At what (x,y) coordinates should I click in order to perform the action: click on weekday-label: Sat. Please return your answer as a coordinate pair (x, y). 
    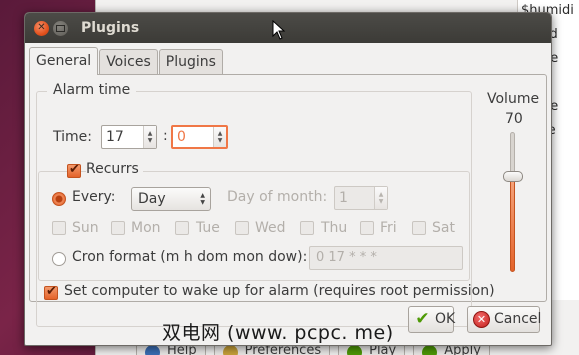
    Looking at the image, I should click on (443, 228).